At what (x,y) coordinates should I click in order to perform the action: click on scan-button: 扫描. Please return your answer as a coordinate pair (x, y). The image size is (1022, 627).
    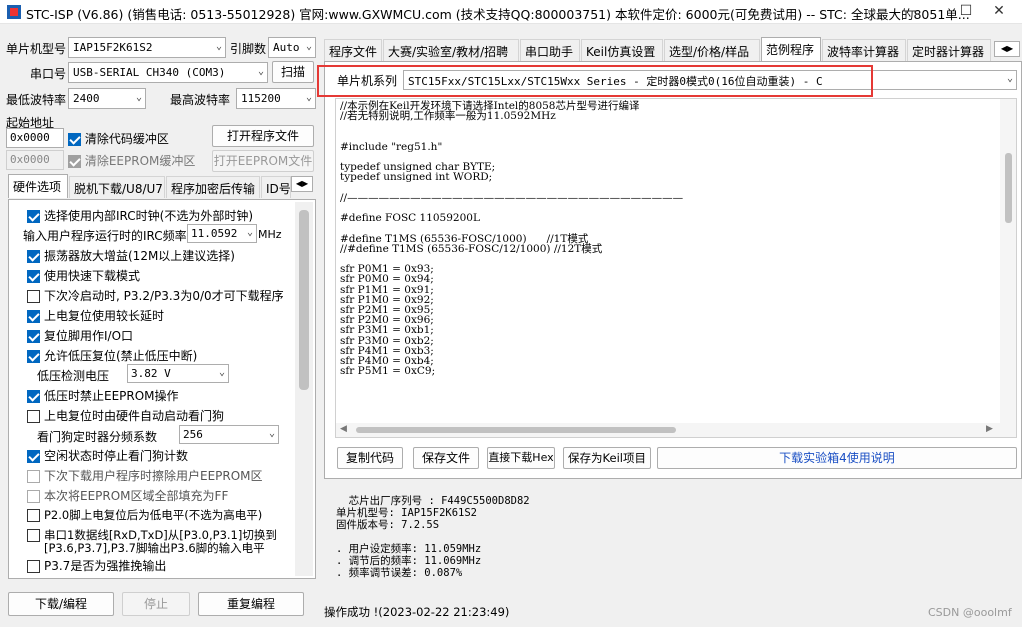
    Looking at the image, I should click on (293, 72).